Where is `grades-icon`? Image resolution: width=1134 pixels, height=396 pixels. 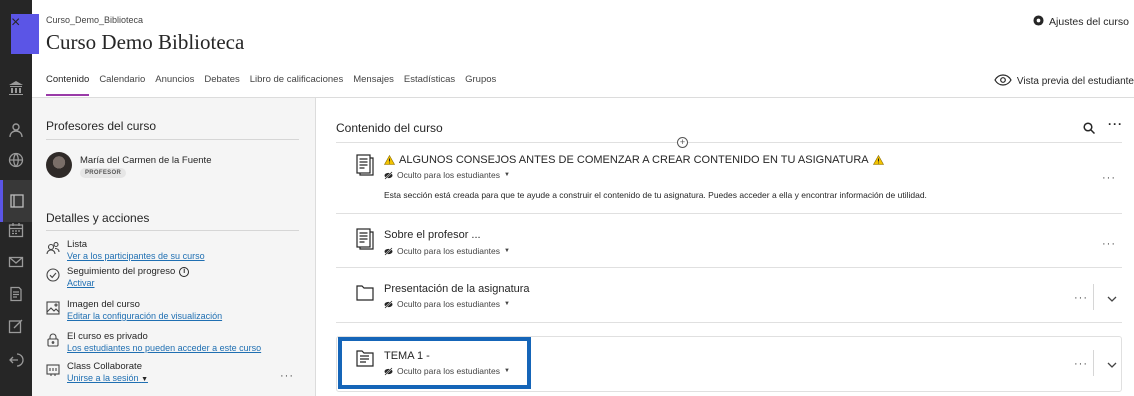
grades-icon is located at coordinates (16, 294).